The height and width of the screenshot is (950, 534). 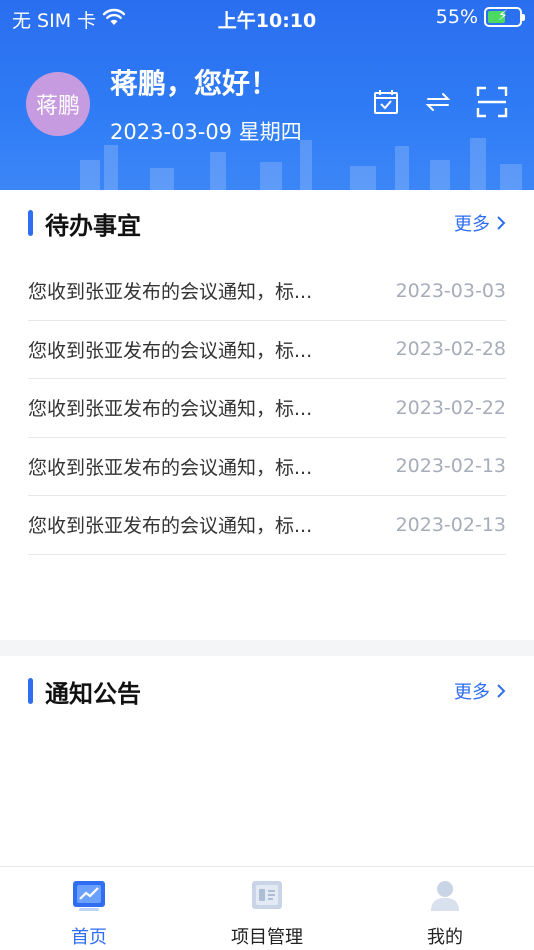 What do you see at coordinates (206, 132) in the screenshot?
I see `date-text: 2023-03-09 星期四` at bounding box center [206, 132].